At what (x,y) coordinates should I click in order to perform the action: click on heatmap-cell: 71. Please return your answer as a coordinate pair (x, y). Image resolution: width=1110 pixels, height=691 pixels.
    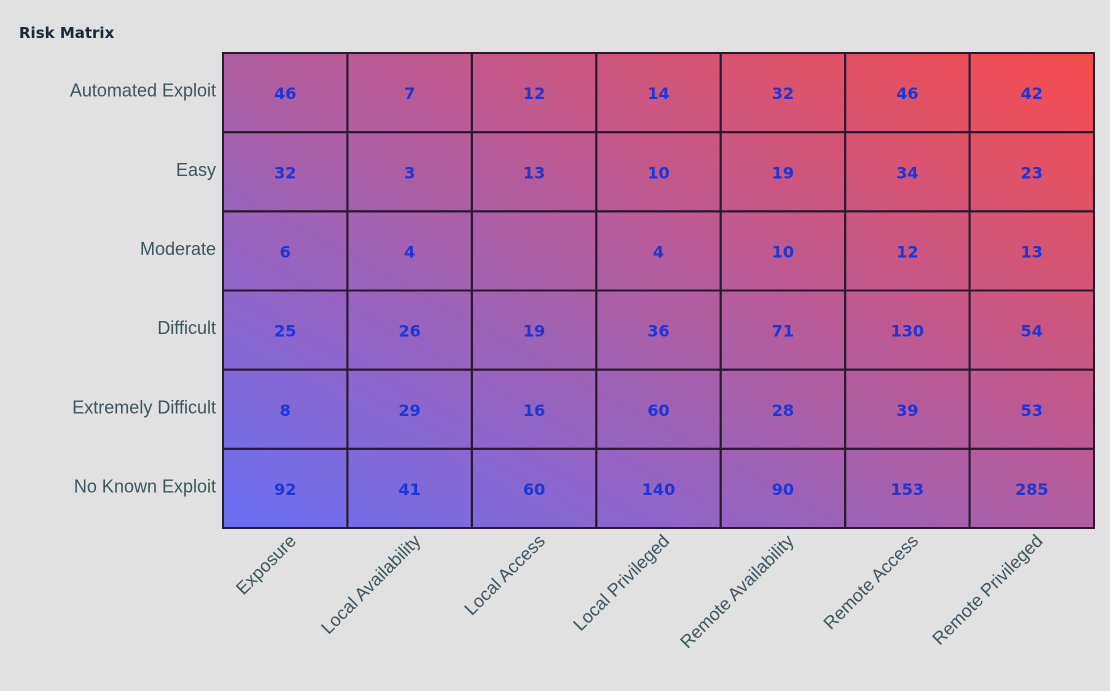
    Looking at the image, I should click on (783, 330).